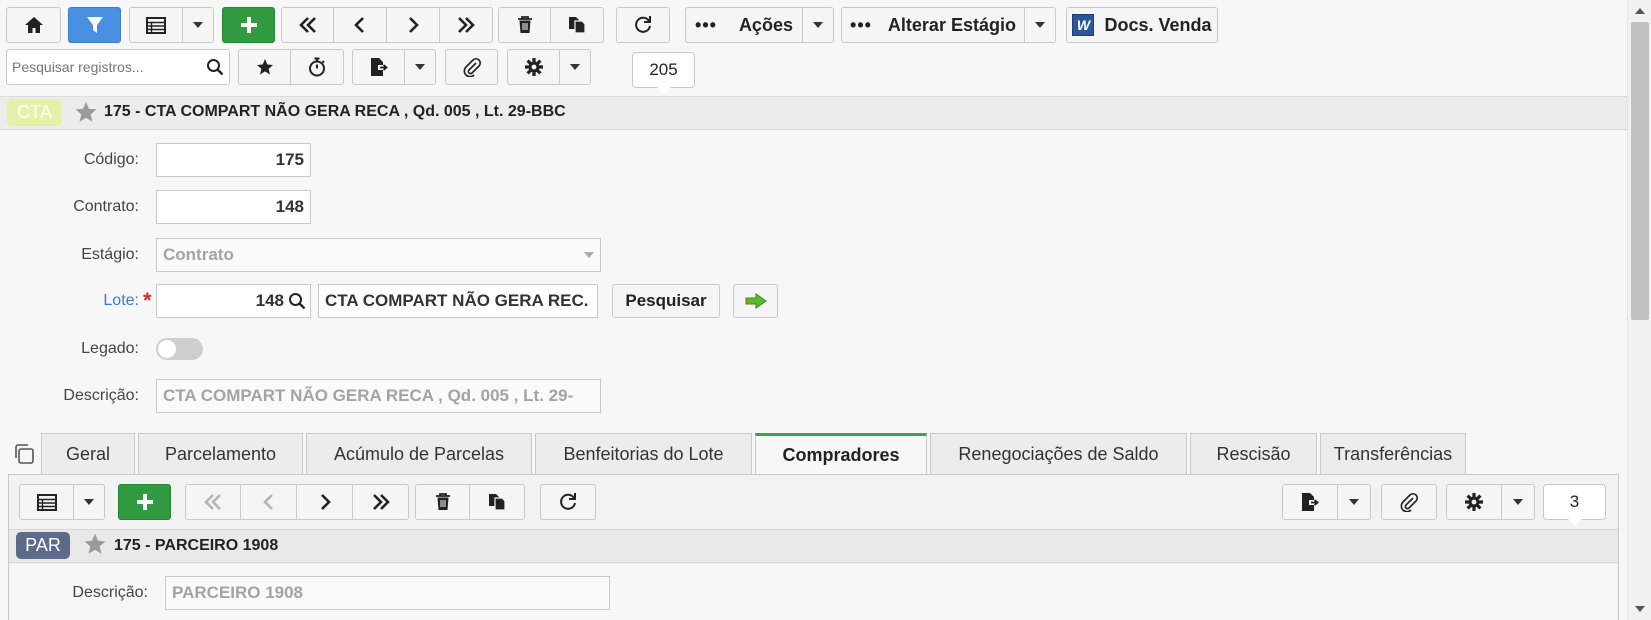 The image size is (1651, 620). Describe the element at coordinates (951, 24) in the screenshot. I see `alterar-estagio-label: Alterar Estágio` at that location.